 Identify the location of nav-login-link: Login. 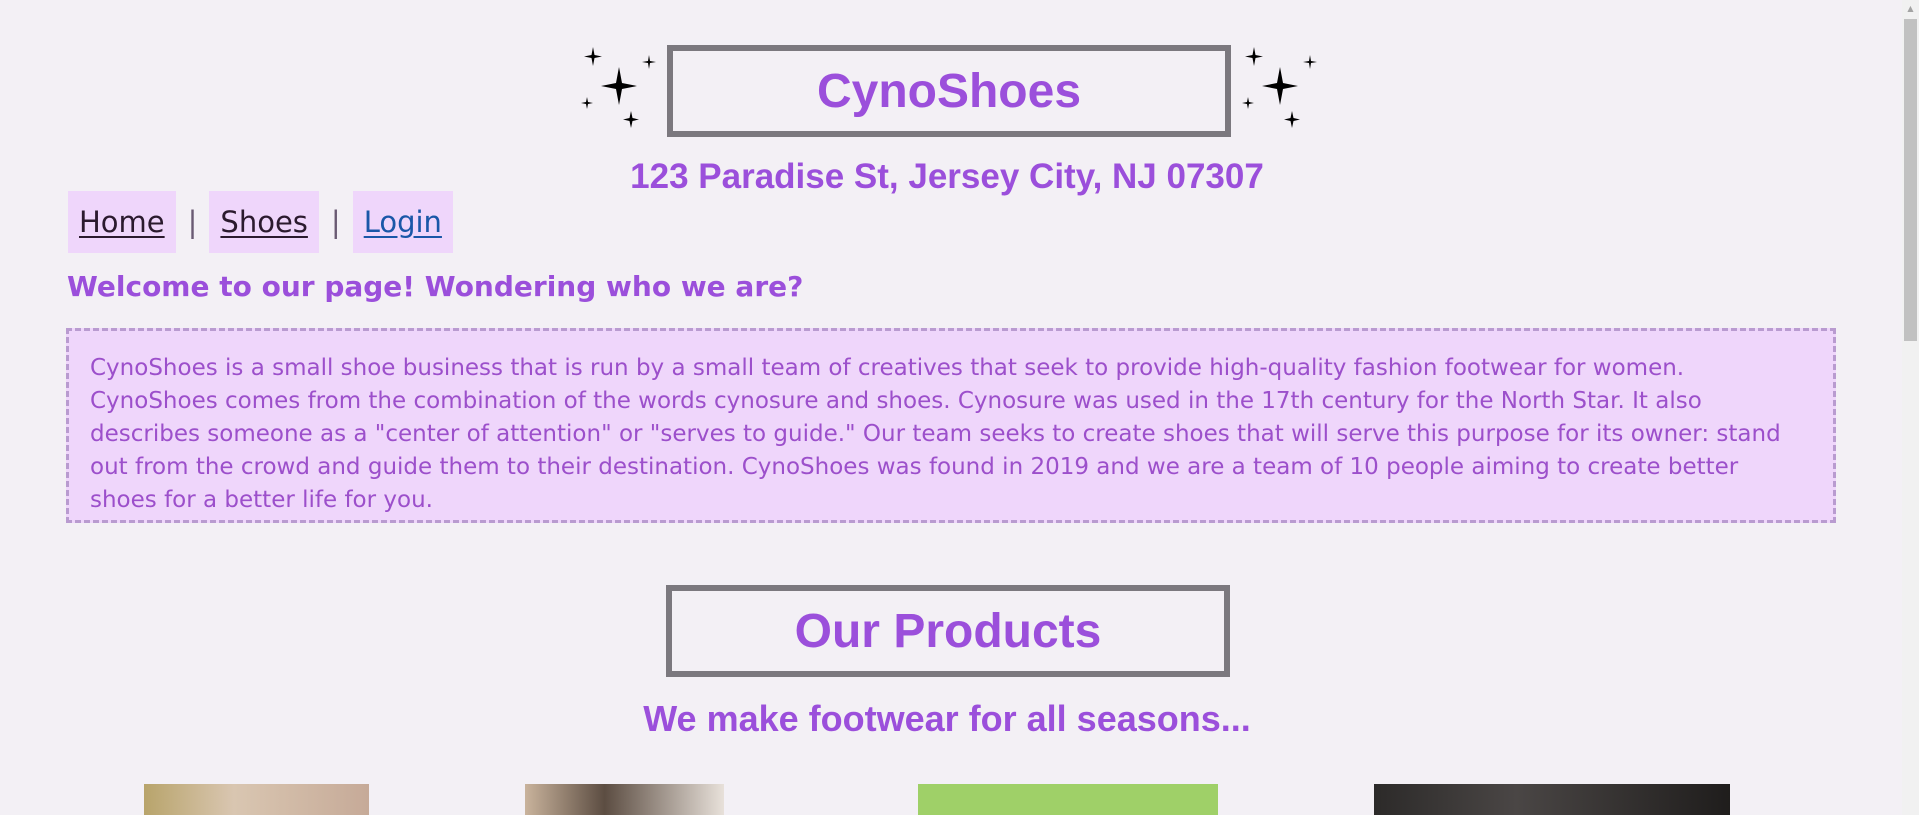
(402, 222).